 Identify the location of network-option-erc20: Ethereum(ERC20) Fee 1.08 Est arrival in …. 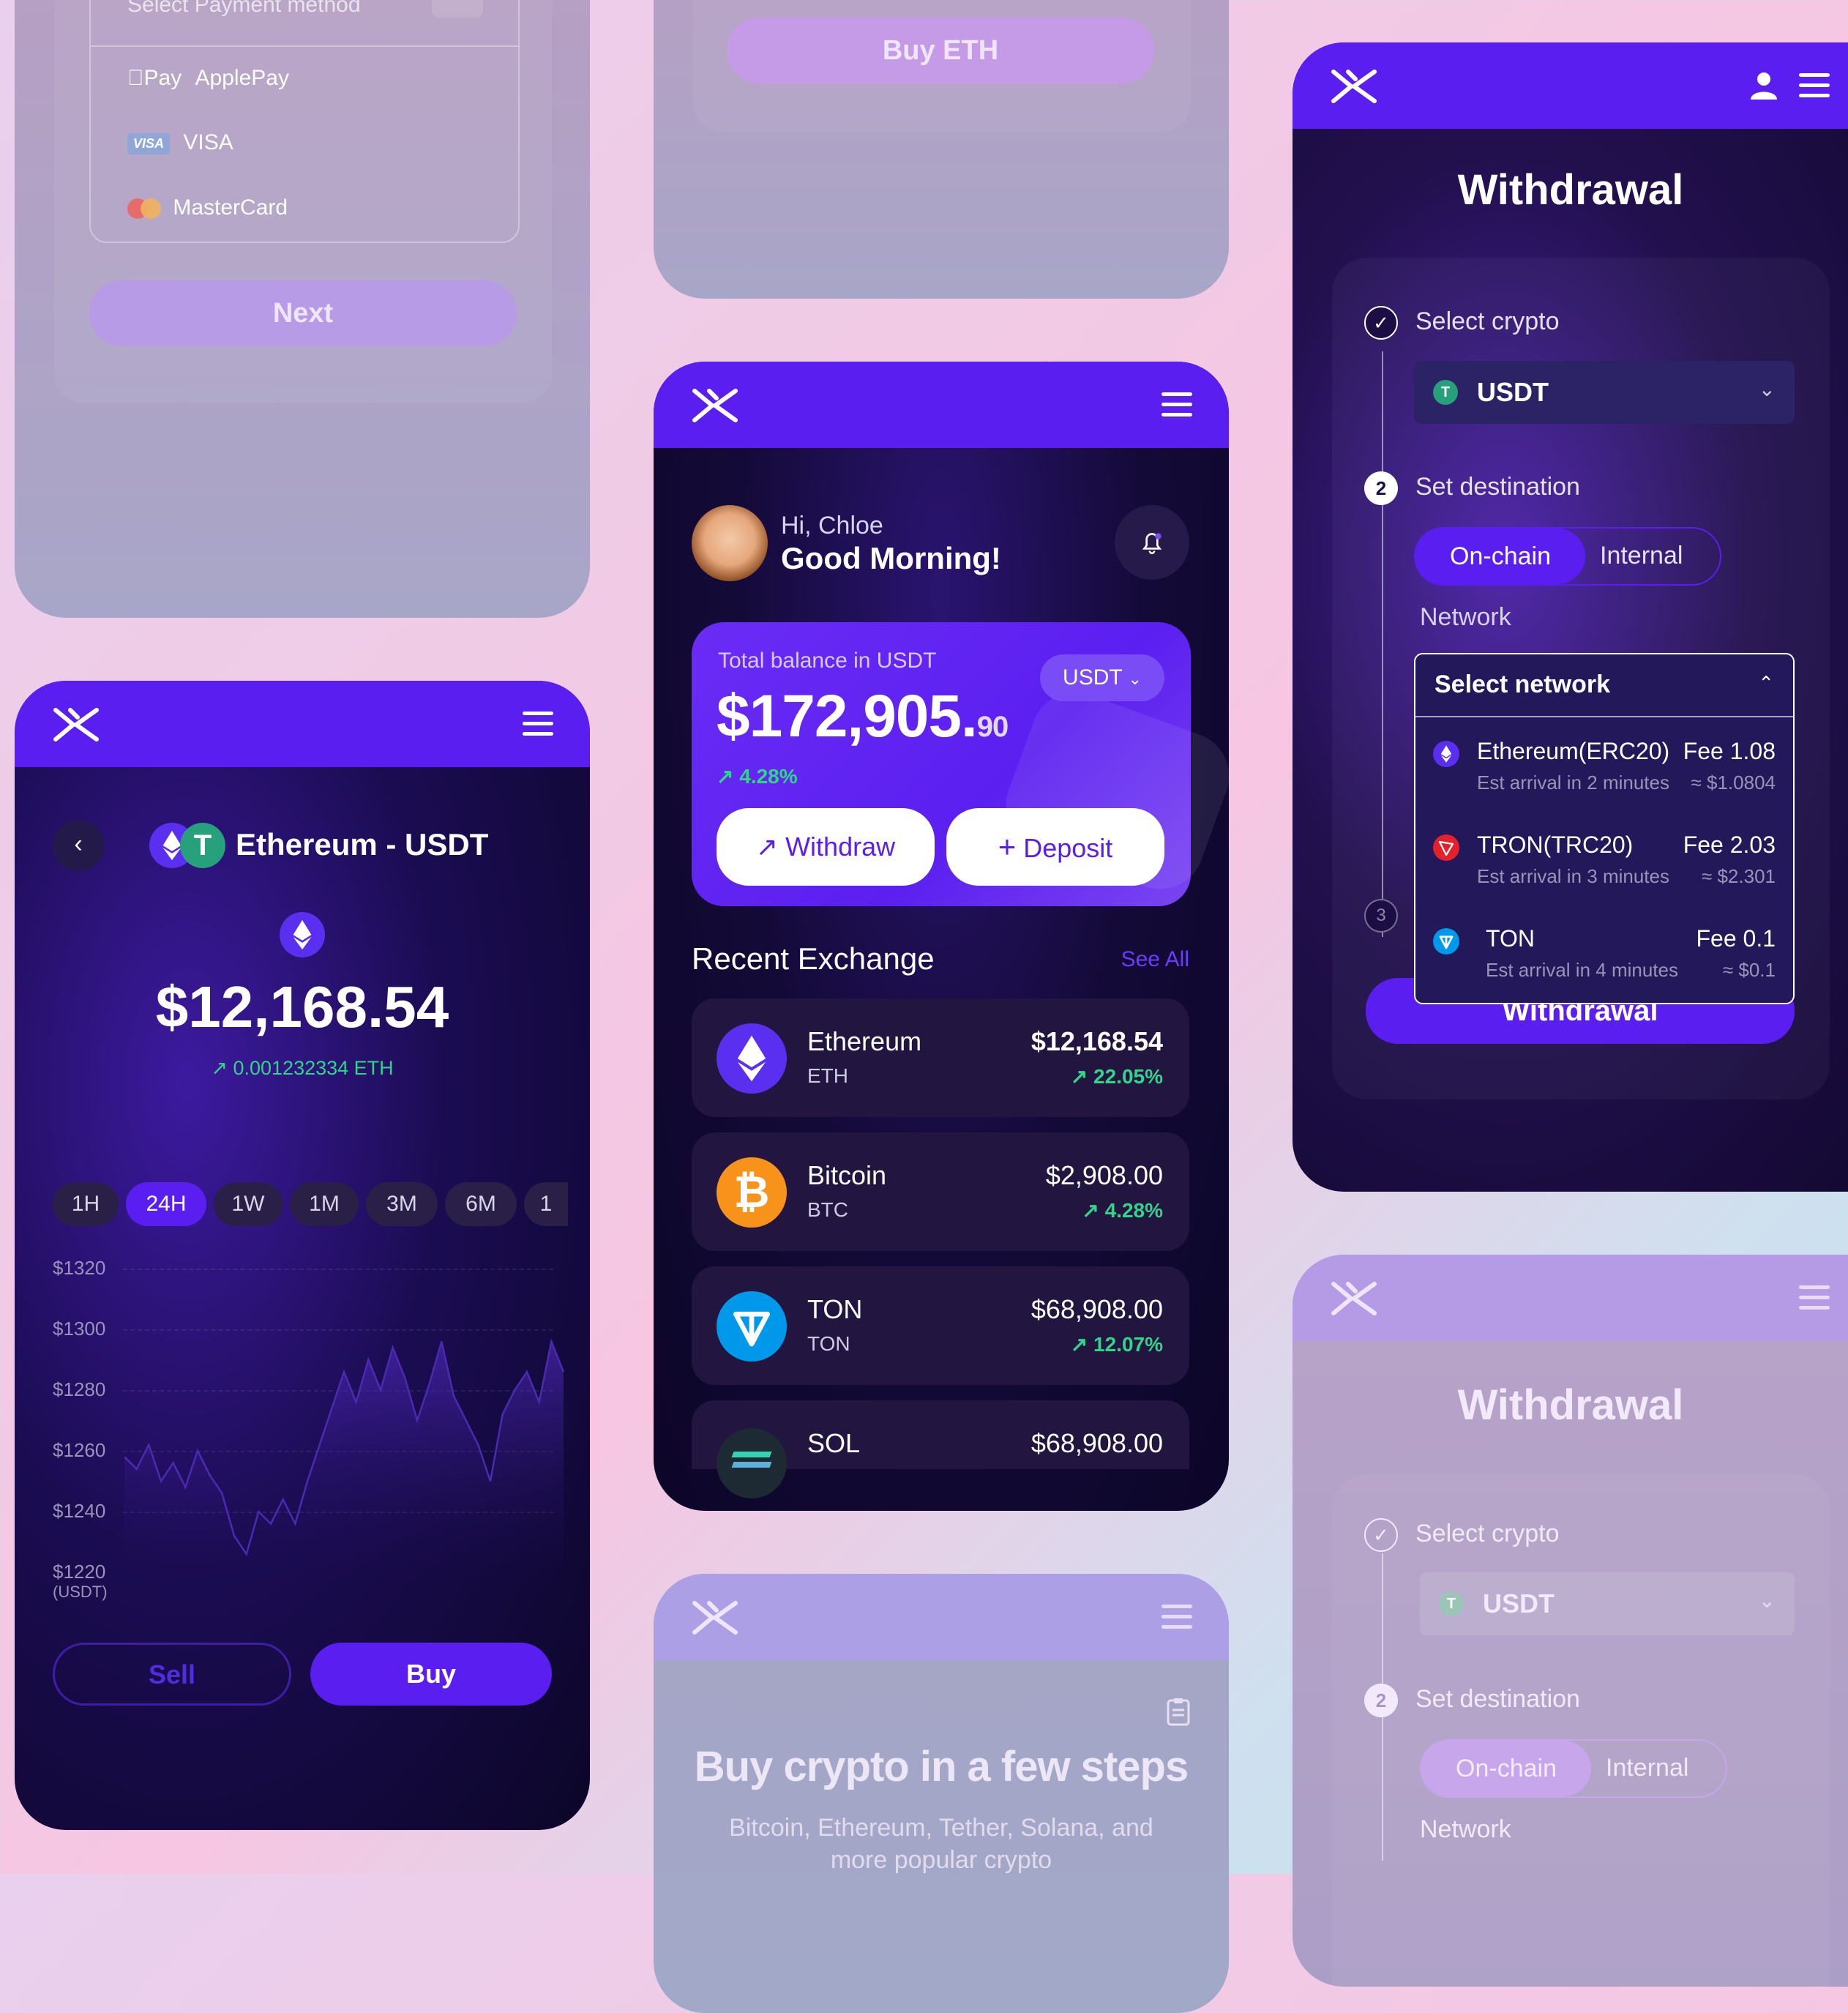
(1604, 769).